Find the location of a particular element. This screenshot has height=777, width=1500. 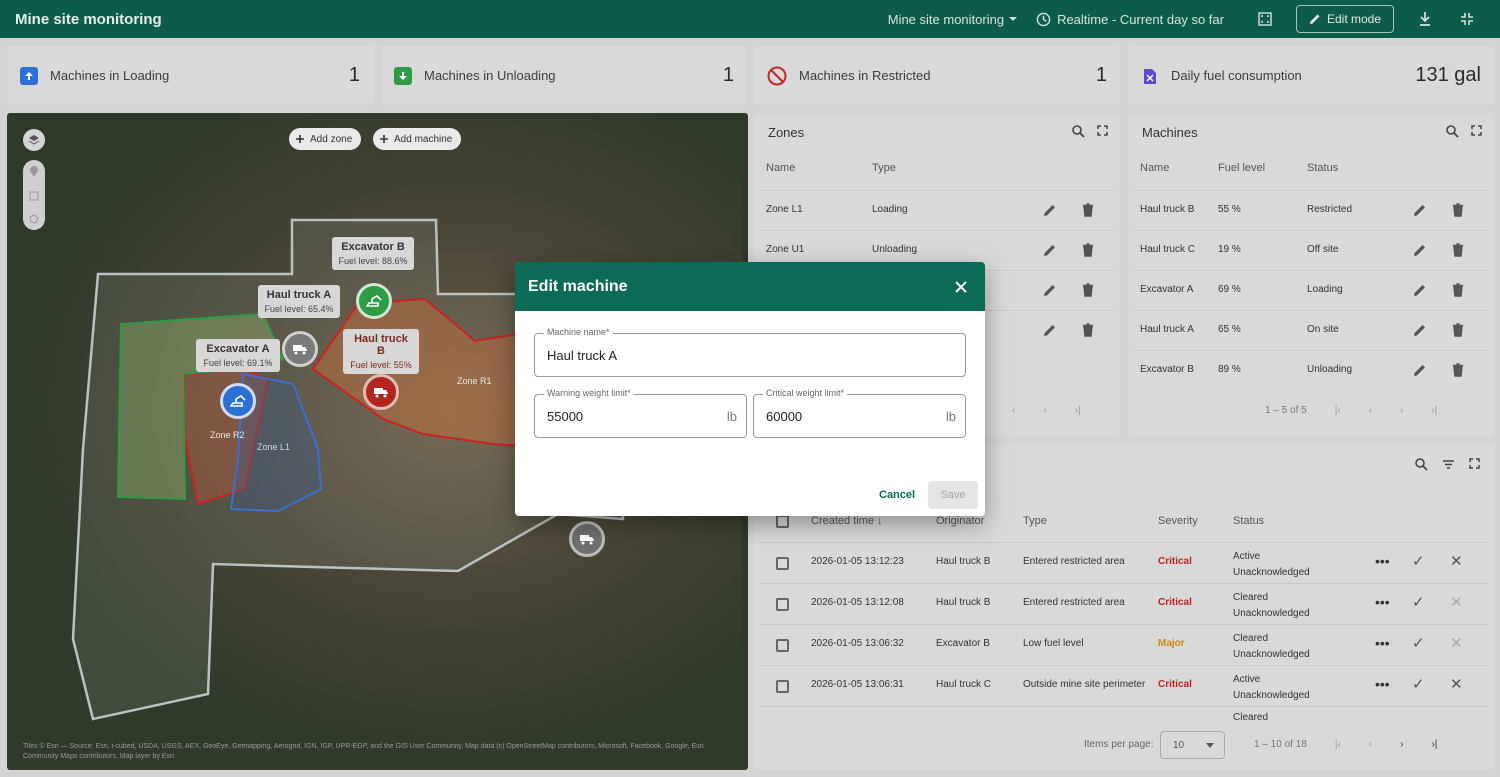

marker-icon is located at coordinates (34, 172).